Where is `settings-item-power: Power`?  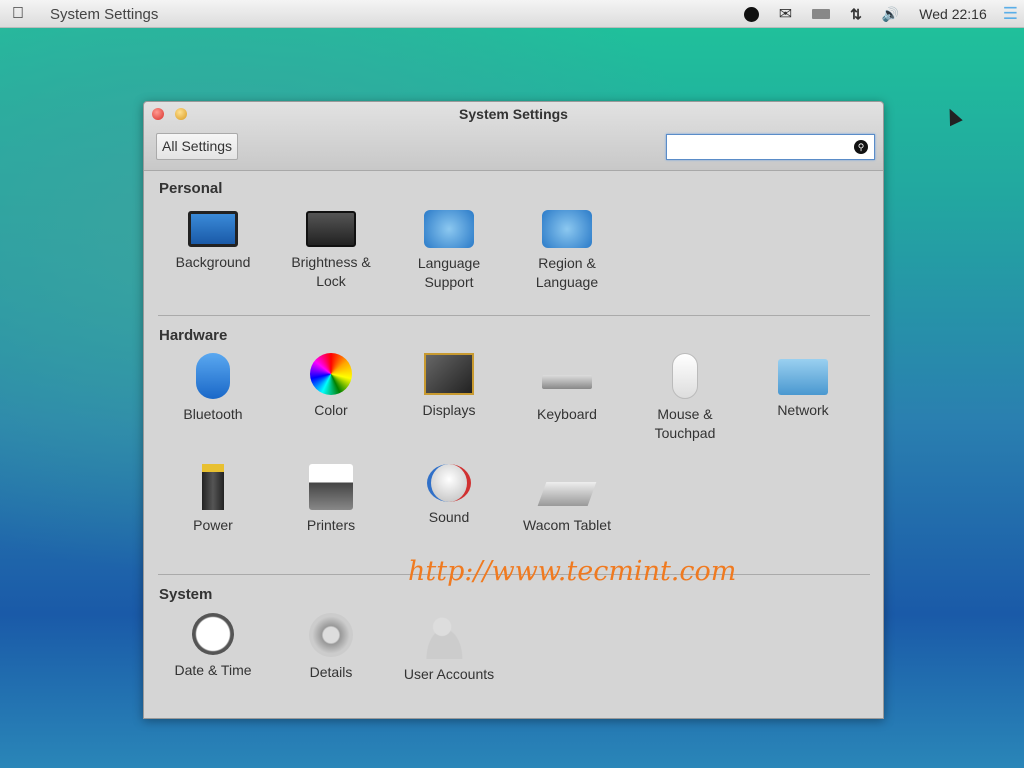 settings-item-power: Power is located at coordinates (213, 499).